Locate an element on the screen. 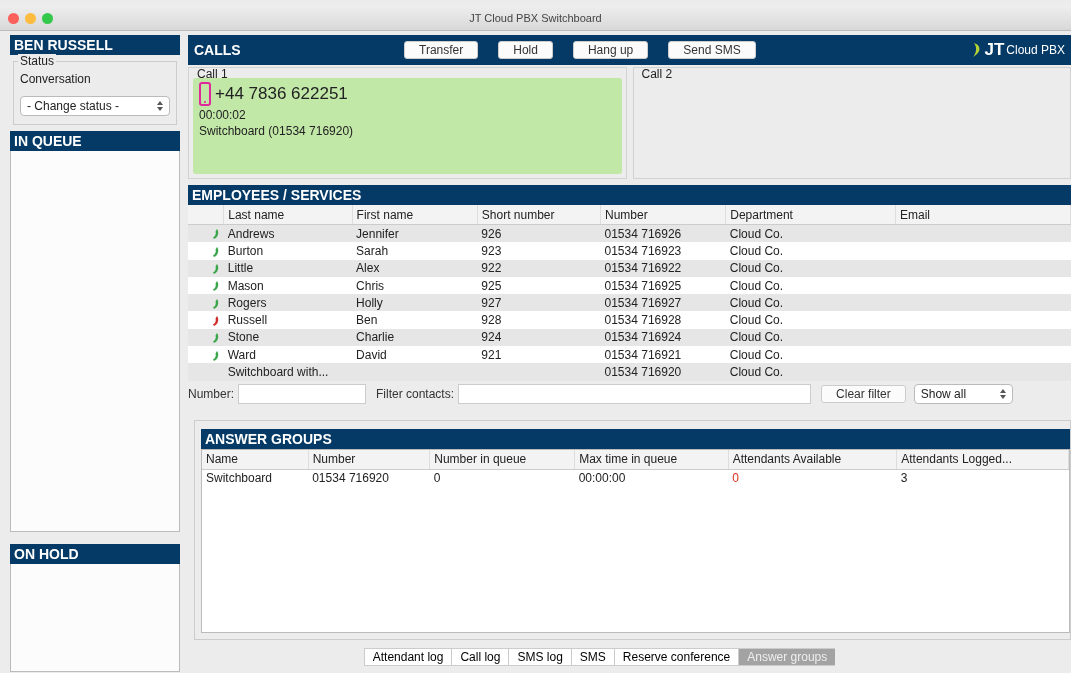  table-cell: 01534 716928 is located at coordinates (643, 320).